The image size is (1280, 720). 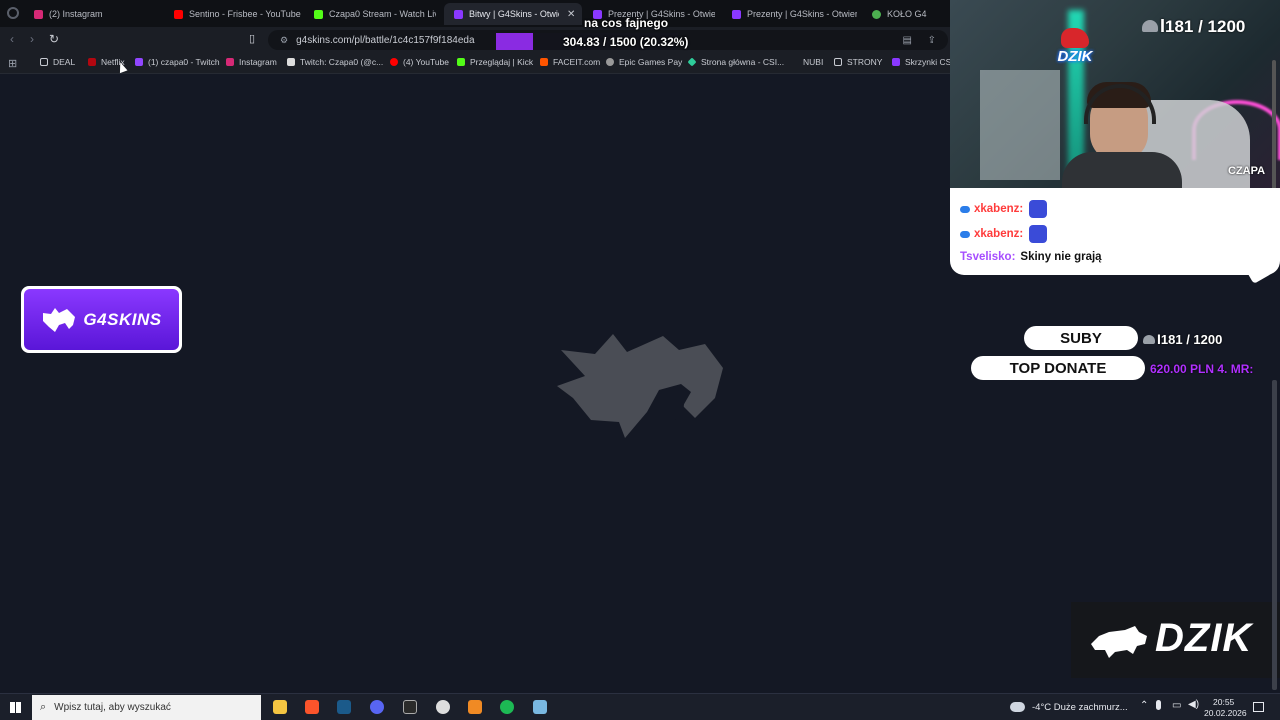 I want to click on bookmark-epic: Epic Games Pay, so click(x=644, y=62).